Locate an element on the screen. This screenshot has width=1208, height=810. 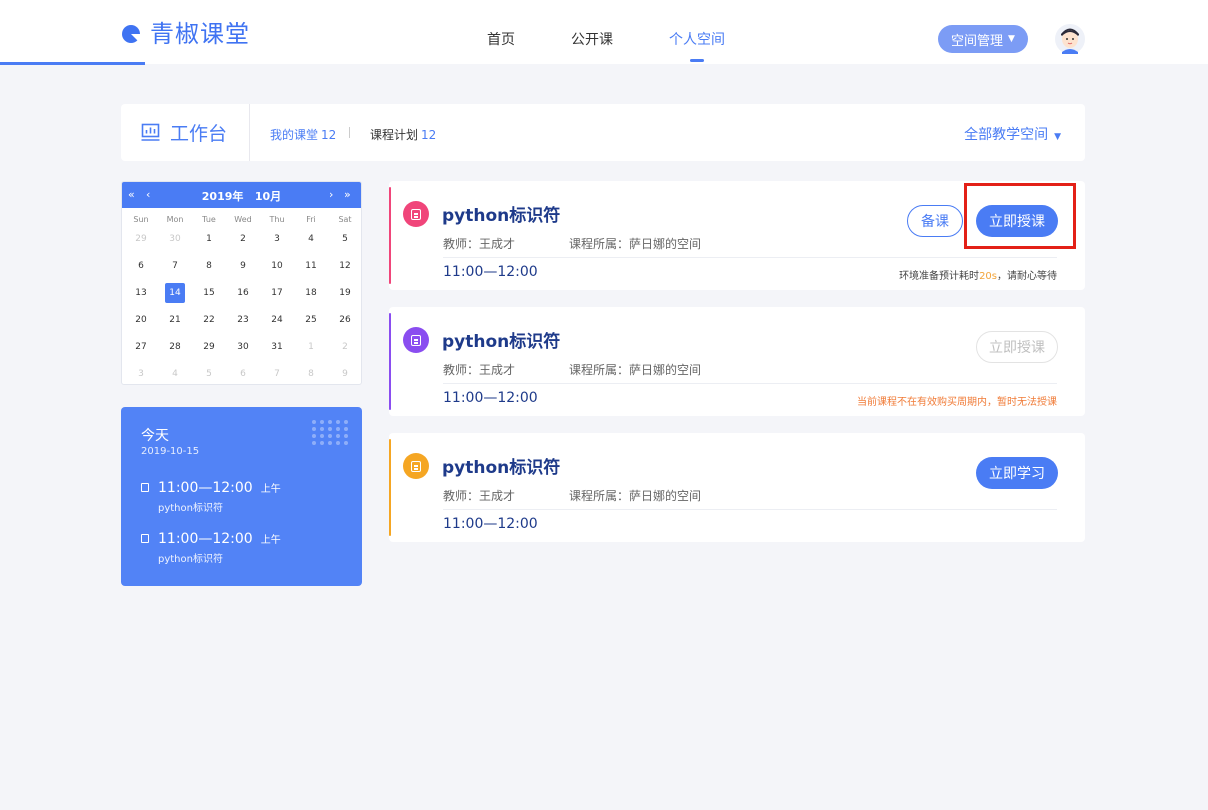
main-nav: 首页 公开课 个人空间 is located at coordinates (634, 32).